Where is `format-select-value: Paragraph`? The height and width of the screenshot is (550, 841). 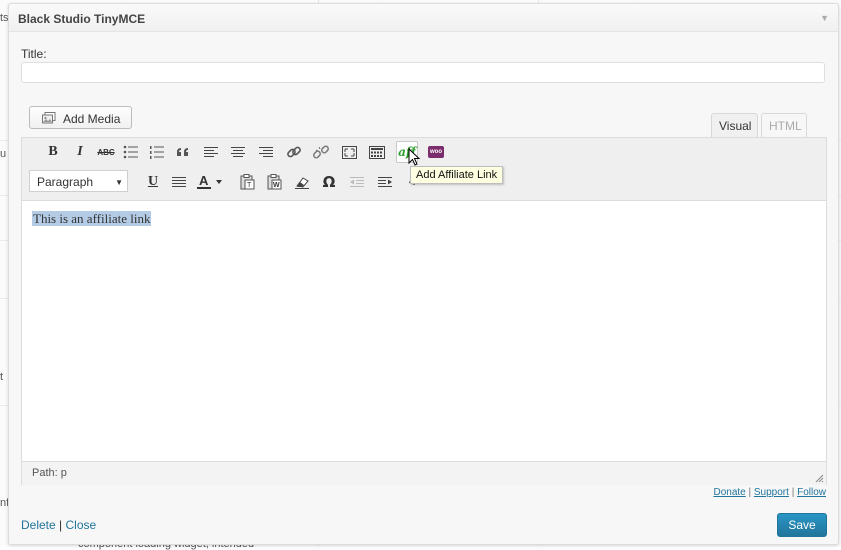
format-select-value: Paragraph is located at coordinates (65, 182).